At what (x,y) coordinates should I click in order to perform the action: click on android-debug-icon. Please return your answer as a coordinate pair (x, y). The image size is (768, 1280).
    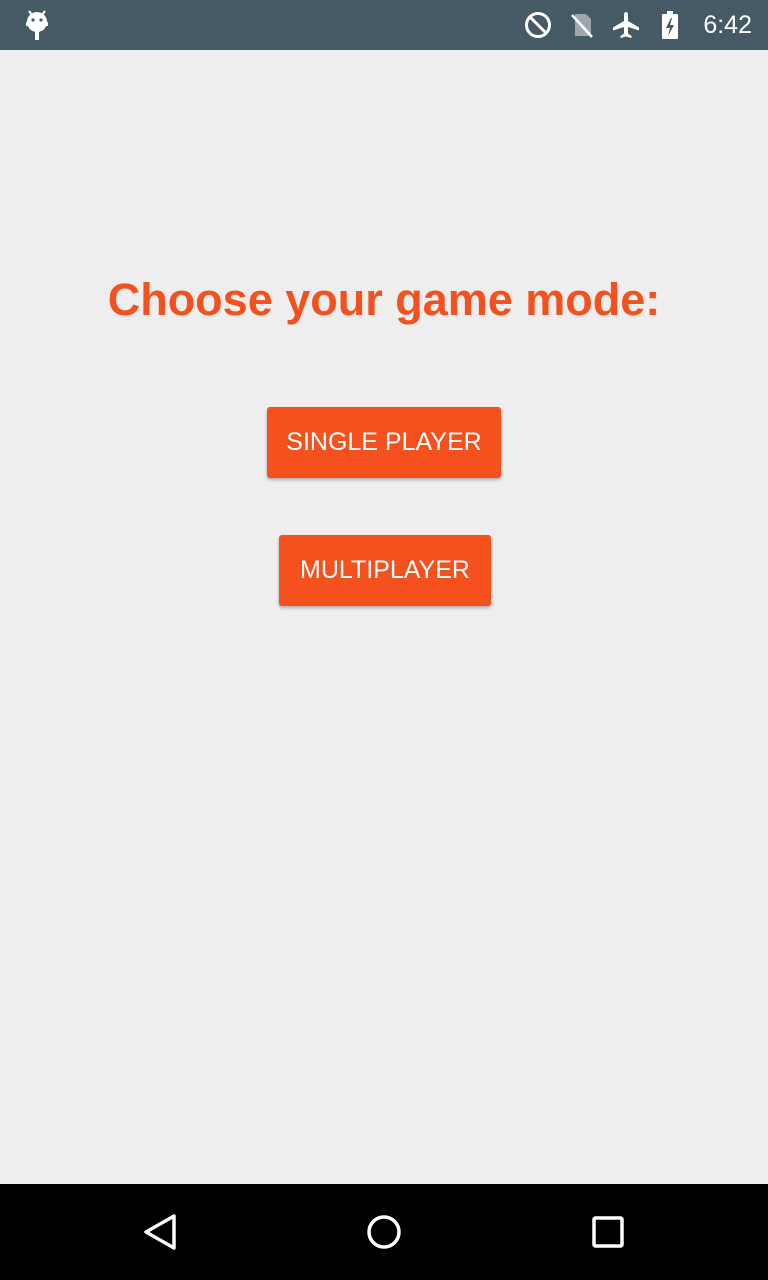
    Looking at the image, I should click on (37, 25).